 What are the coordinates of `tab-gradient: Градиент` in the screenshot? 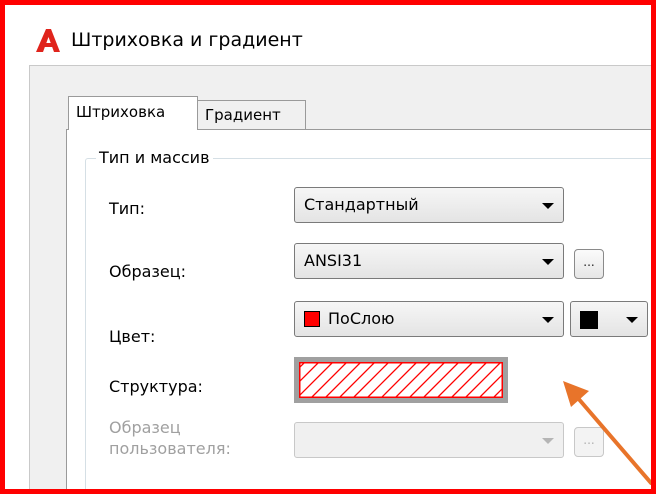 It's located at (252, 115).